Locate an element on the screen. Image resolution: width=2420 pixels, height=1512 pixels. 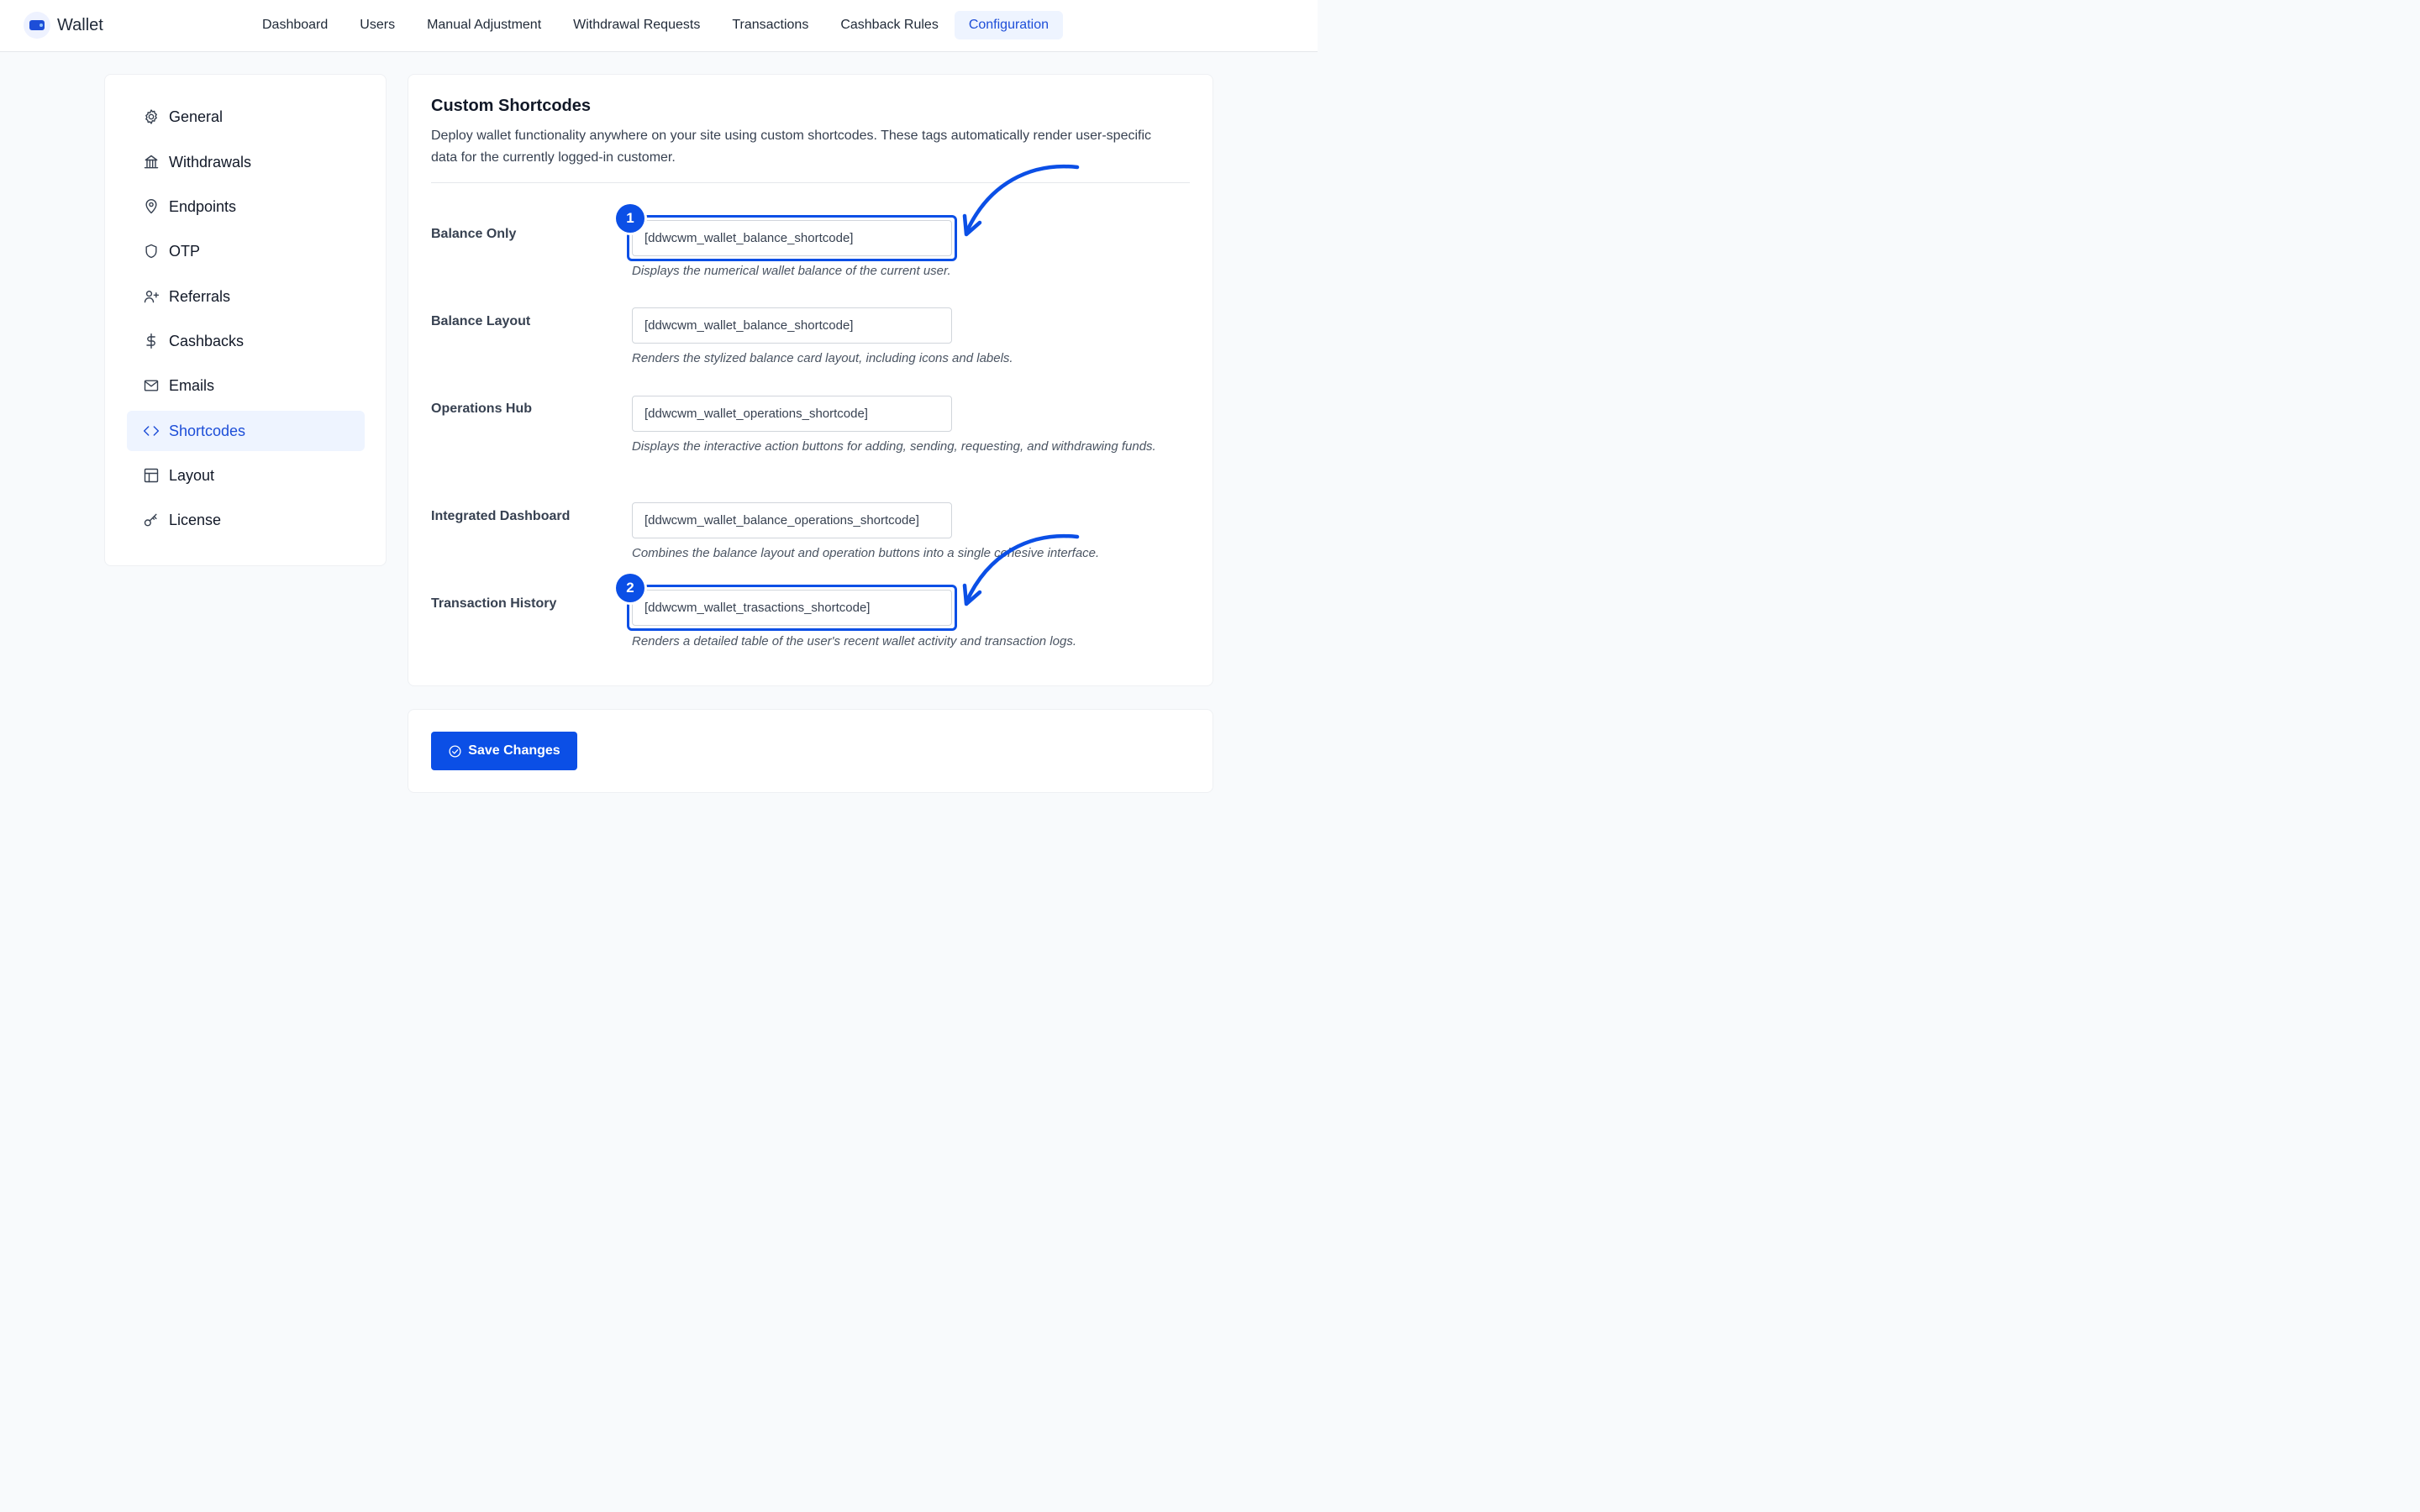
sidebar-item-label: Shortcodes is located at coordinates (207, 430).